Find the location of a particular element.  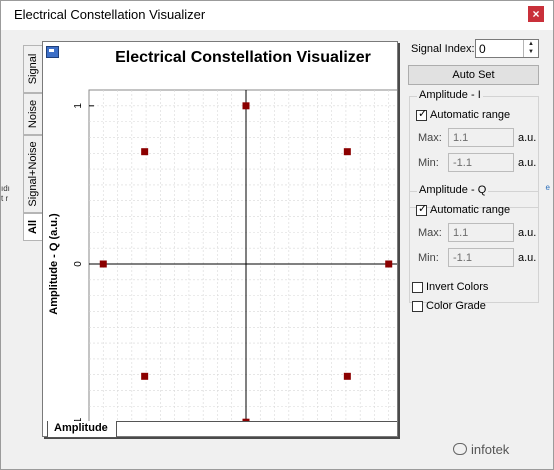

tab-noise: Noise is located at coordinates (33, 114).